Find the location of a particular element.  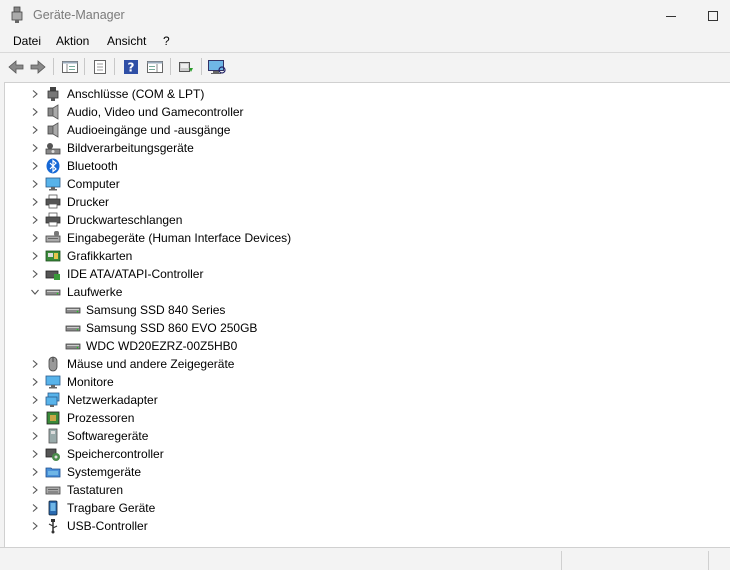

tree-category: Audio, Video und Gamecontroller is located at coordinates (365, 112).